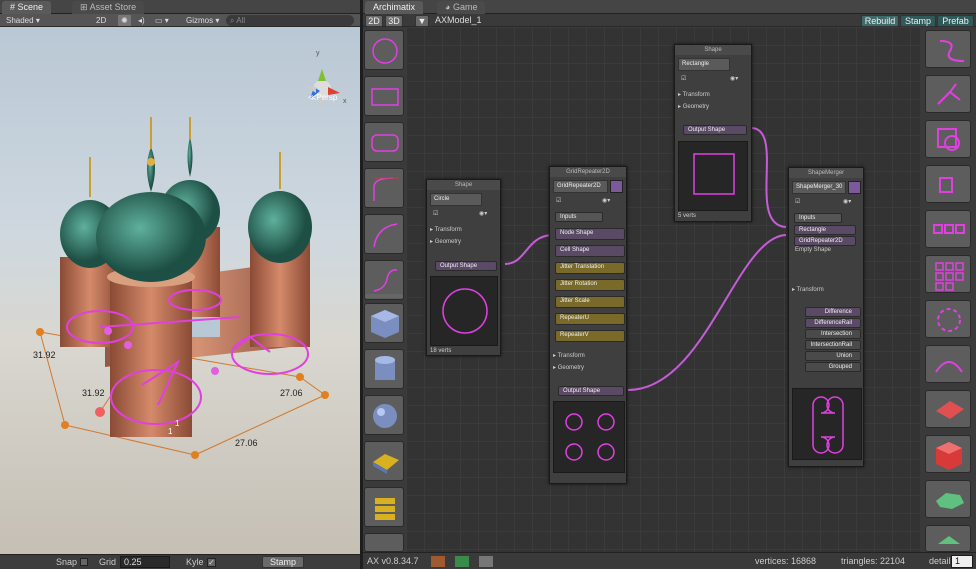 Image resolution: width=976 pixels, height=569 pixels. Describe the element at coordinates (948, 274) in the screenshot. I see `grid-repeater-icon` at that location.